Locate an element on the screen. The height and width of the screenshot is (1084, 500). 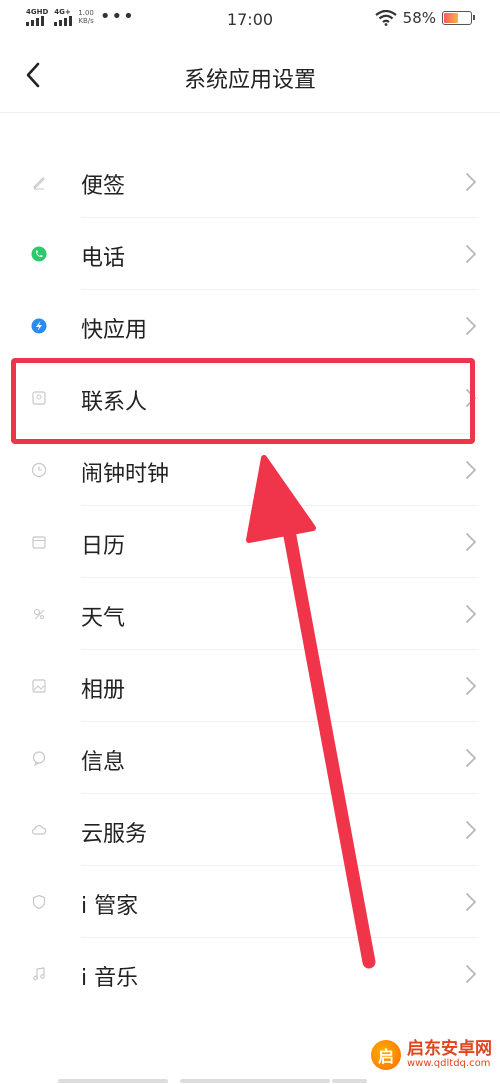
list-item-notes: 便签 is located at coordinates (250, 182).